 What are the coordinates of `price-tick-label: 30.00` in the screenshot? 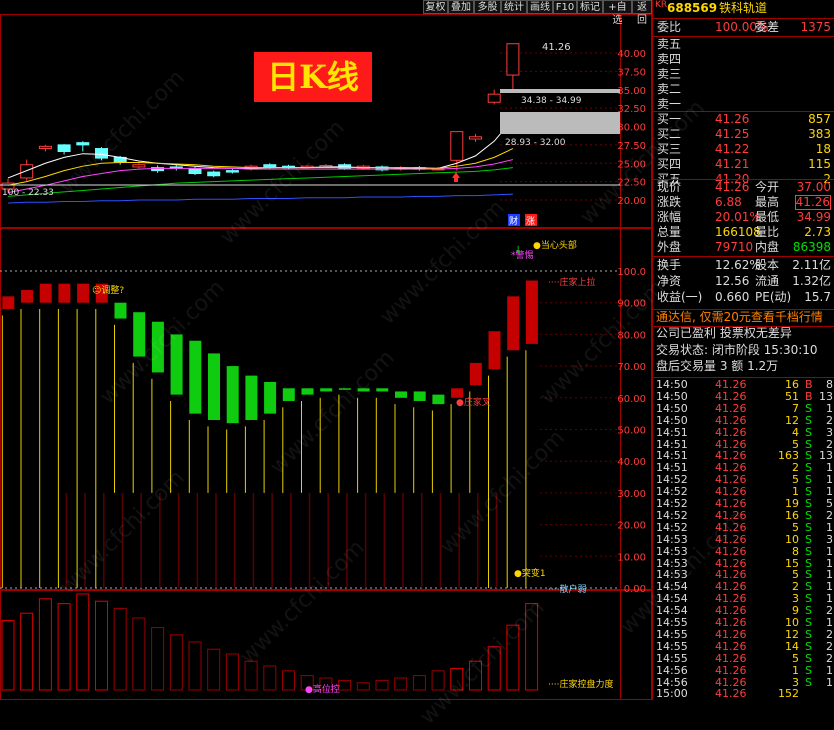 It's located at (631, 128).